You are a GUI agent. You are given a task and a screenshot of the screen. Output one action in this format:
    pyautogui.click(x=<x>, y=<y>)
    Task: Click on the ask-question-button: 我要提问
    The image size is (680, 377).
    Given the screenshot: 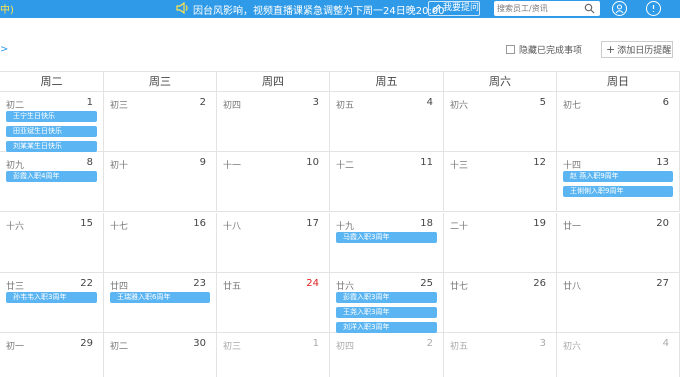 What is the action you would take?
    pyautogui.click(x=454, y=8)
    